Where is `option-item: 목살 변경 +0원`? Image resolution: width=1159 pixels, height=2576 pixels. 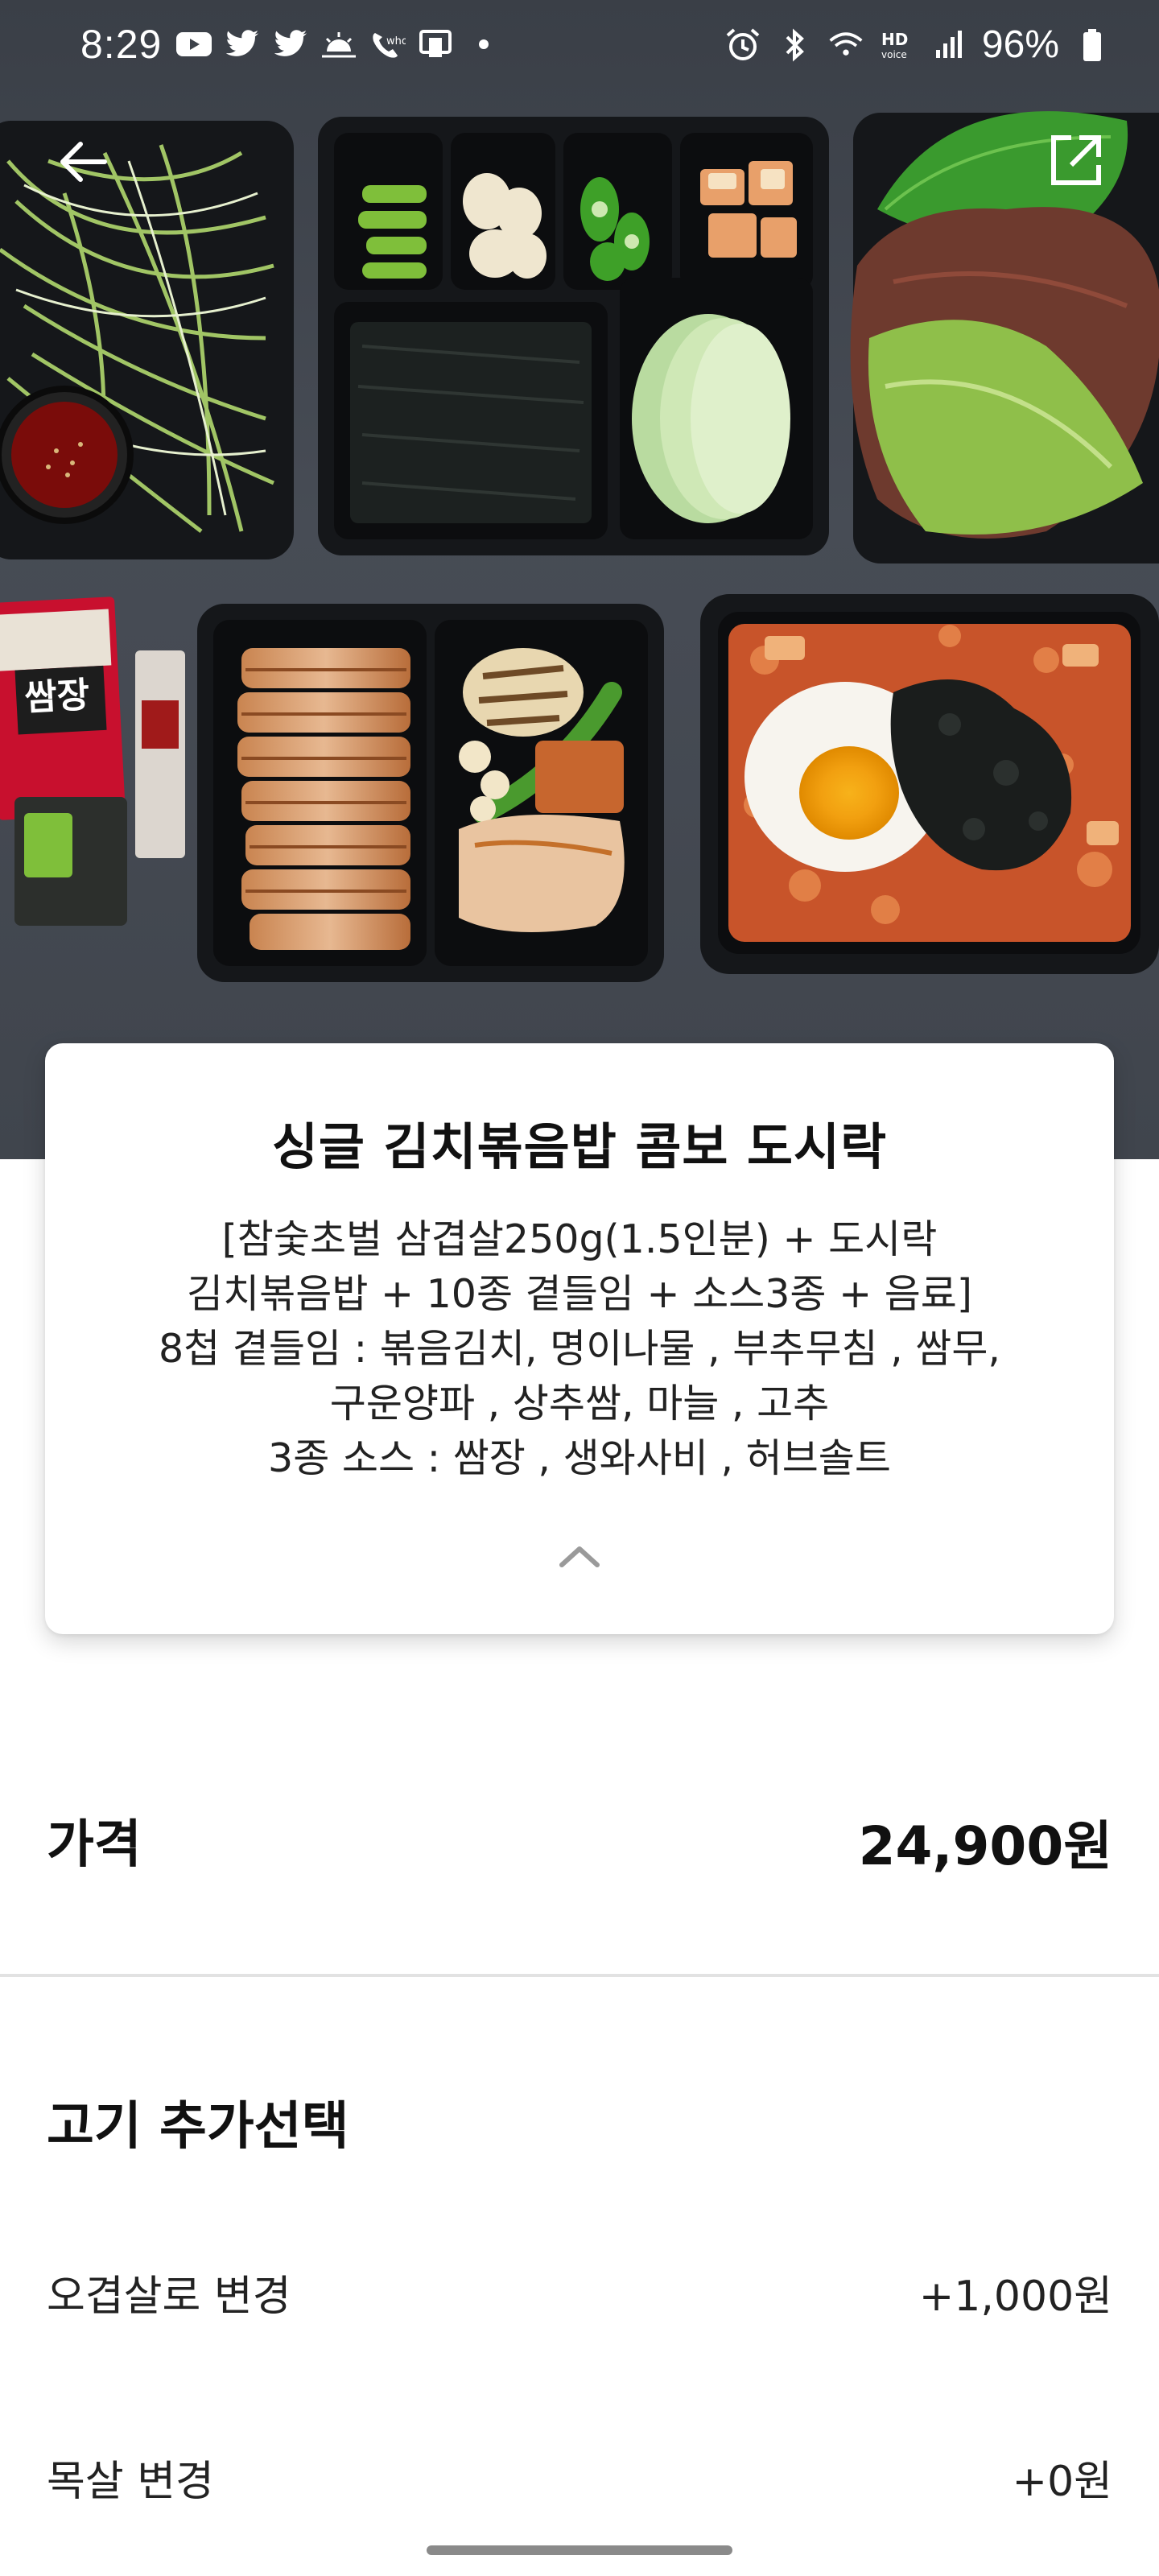 option-item: 목살 변경 +0원 is located at coordinates (579, 2475).